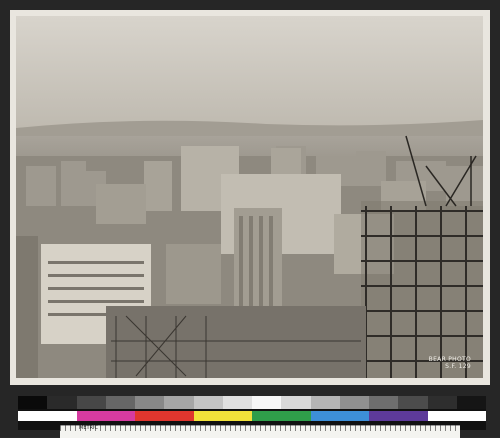  What do you see at coordinates (449, 359) in the screenshot?
I see `credit-studio: BEAR PHOTO` at bounding box center [449, 359].